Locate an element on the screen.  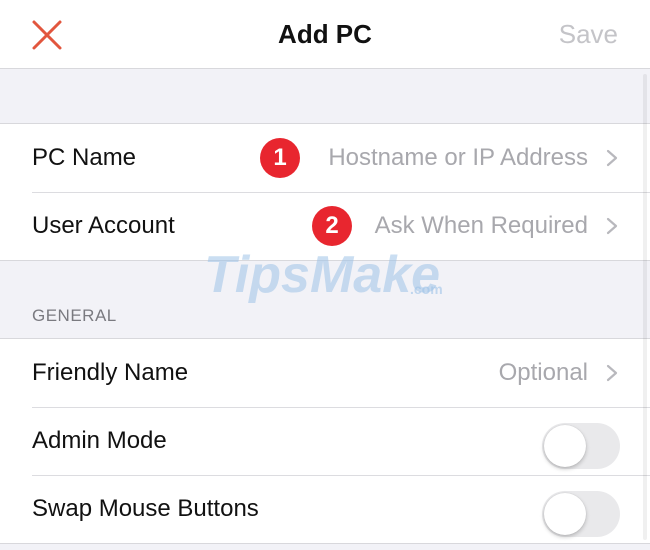
section-header-general: GENERAL is located at coordinates (74, 315).